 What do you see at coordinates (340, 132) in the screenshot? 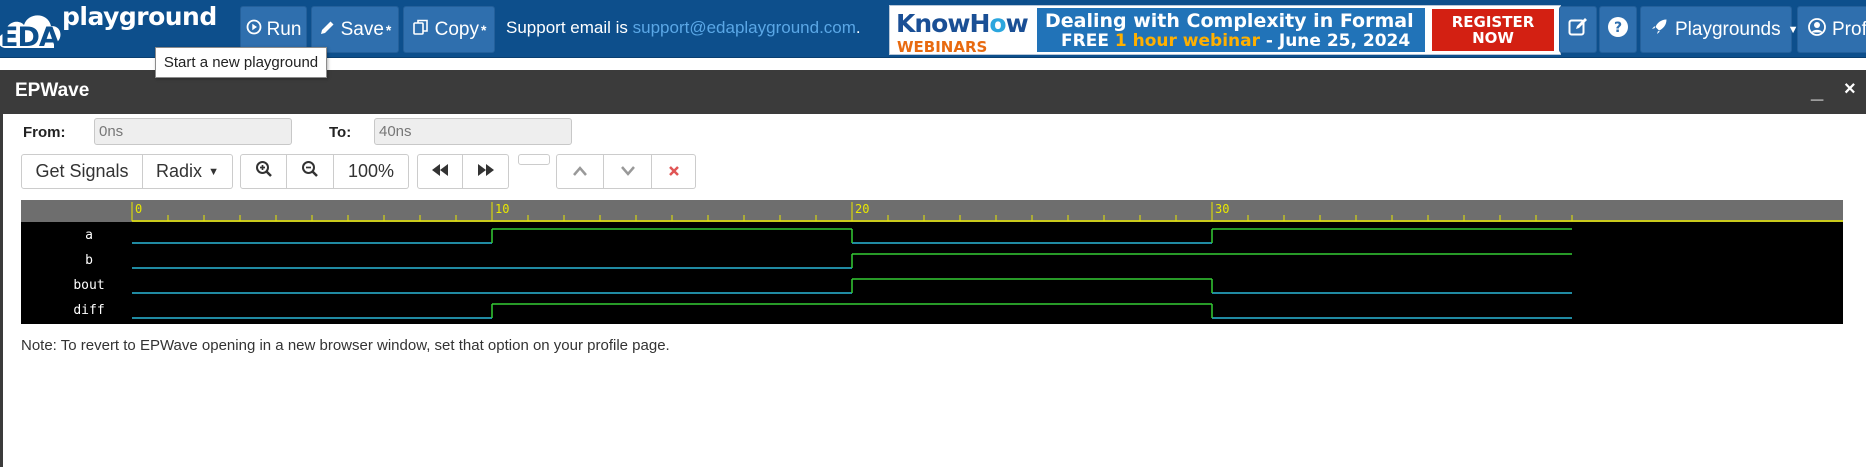
I see `to-label: To:` at bounding box center [340, 132].